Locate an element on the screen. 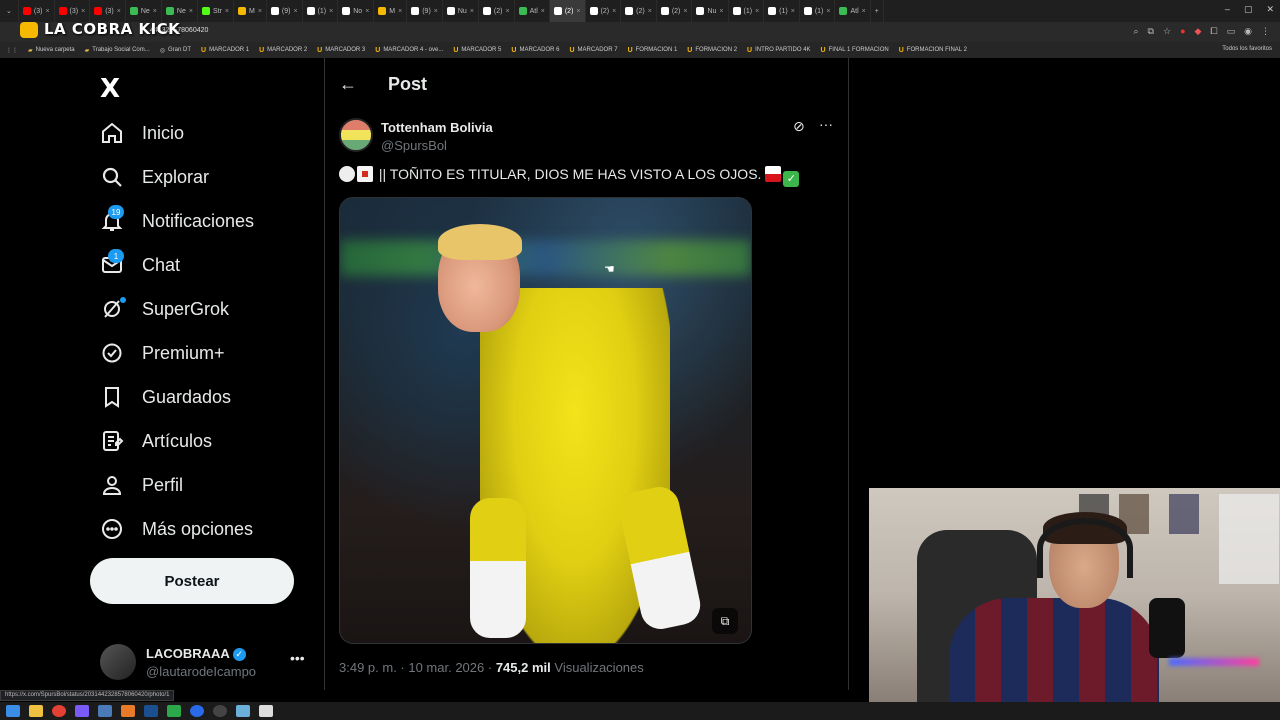 The image size is (1280, 720). bookmark-item: U MARCADOR 5 is located at coordinates (477, 50).